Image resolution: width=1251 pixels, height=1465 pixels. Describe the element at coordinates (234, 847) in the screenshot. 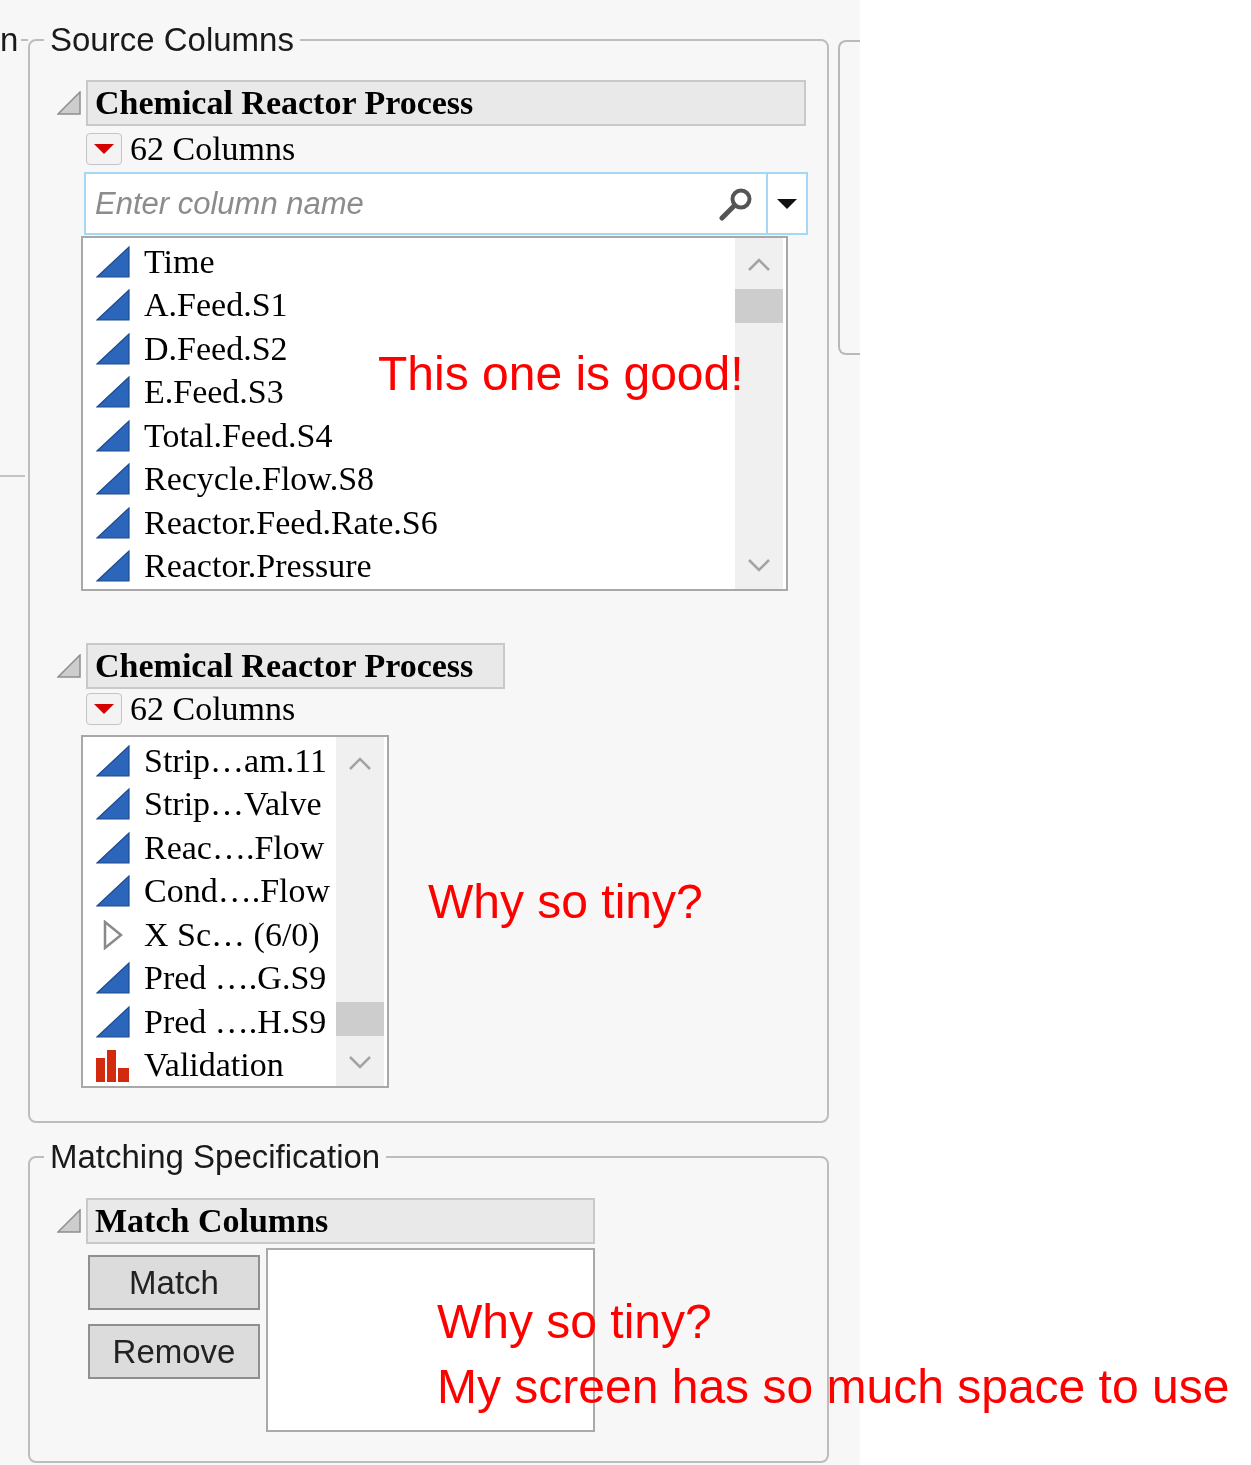

I see `column-name: Reac….Flow` at that location.